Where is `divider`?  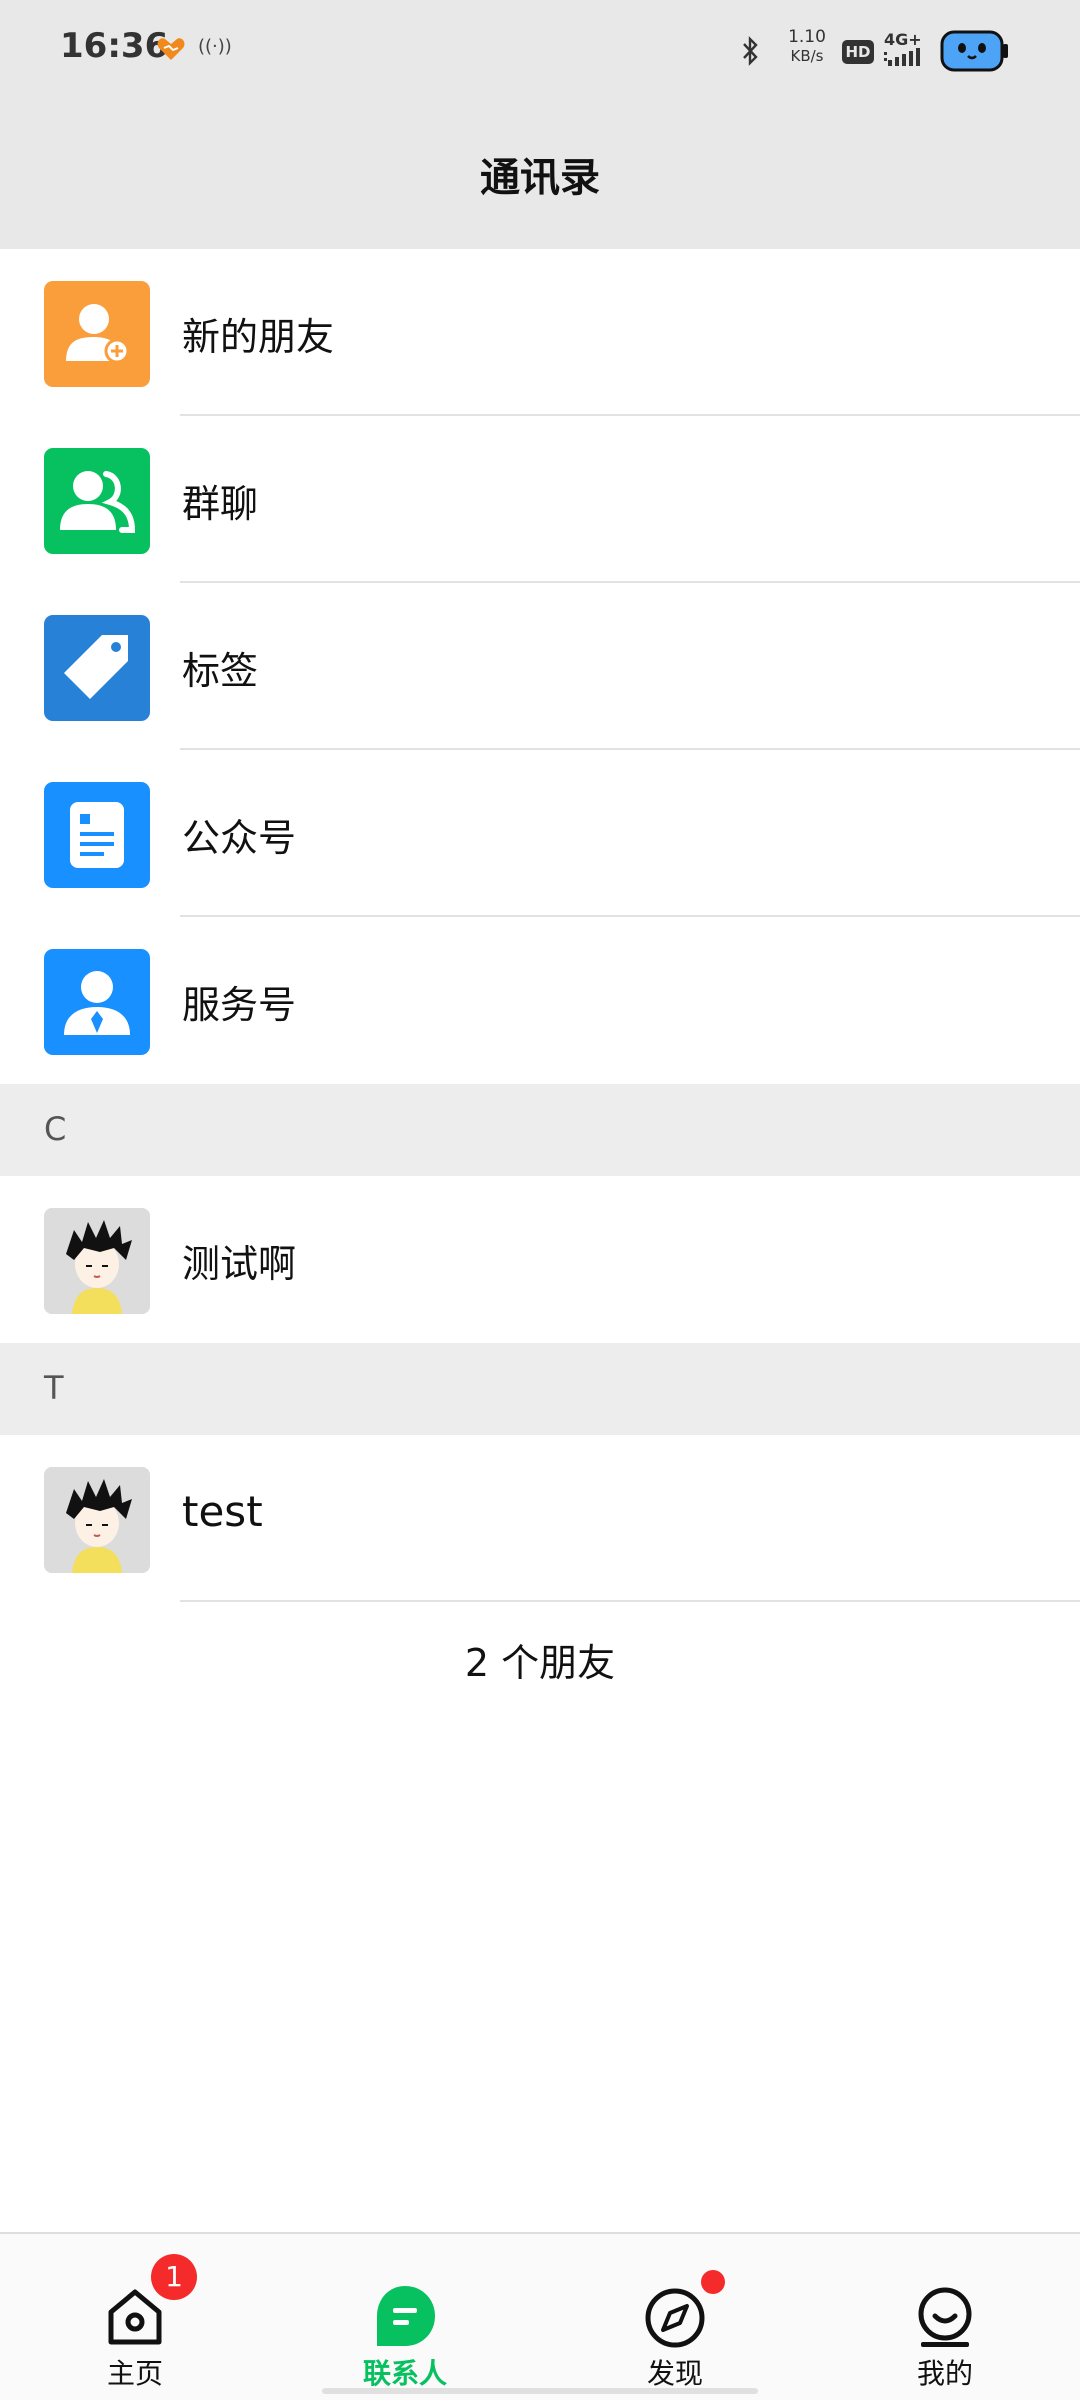
divider is located at coordinates (630, 1601).